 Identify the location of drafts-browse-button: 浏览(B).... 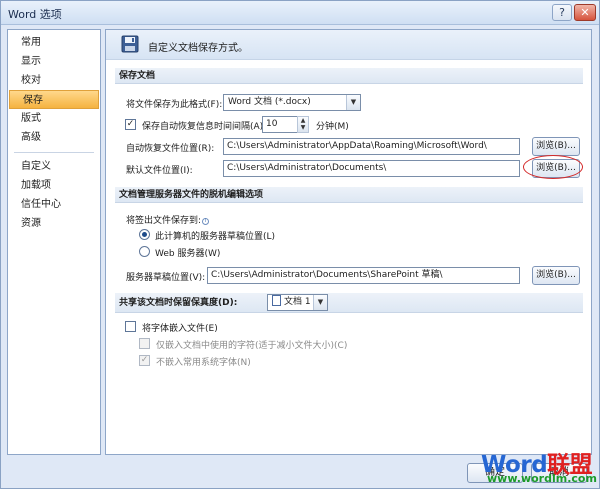
(556, 275).